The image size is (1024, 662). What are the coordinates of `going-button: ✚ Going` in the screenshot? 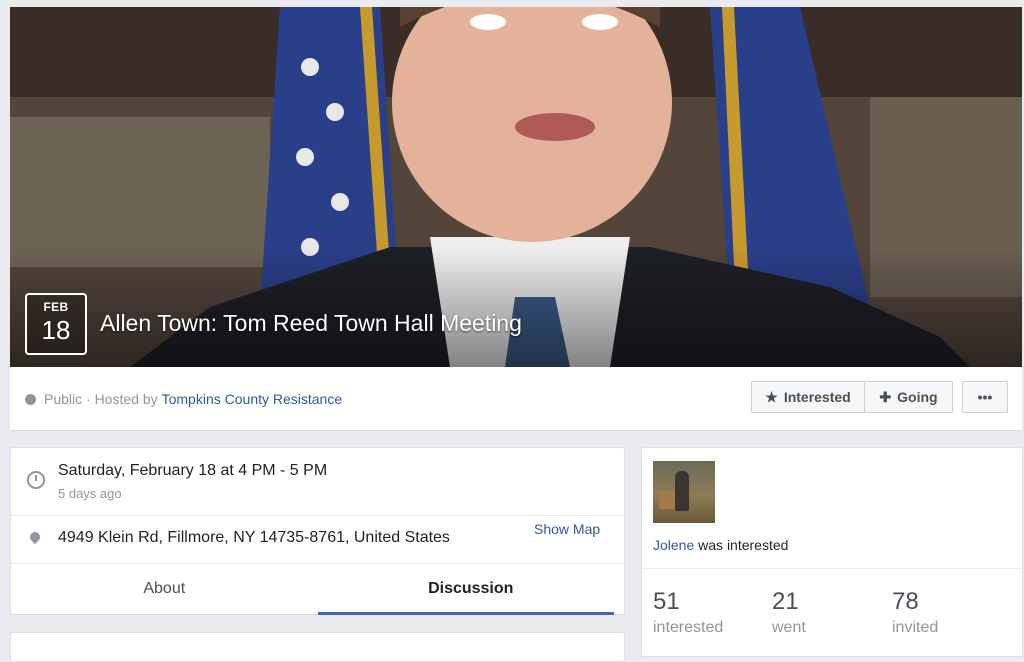 It's located at (908, 397).